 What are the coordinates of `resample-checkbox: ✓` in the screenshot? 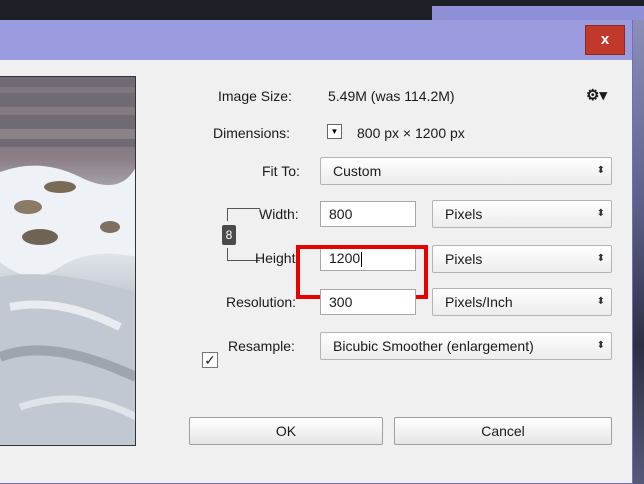 It's located at (210, 360).